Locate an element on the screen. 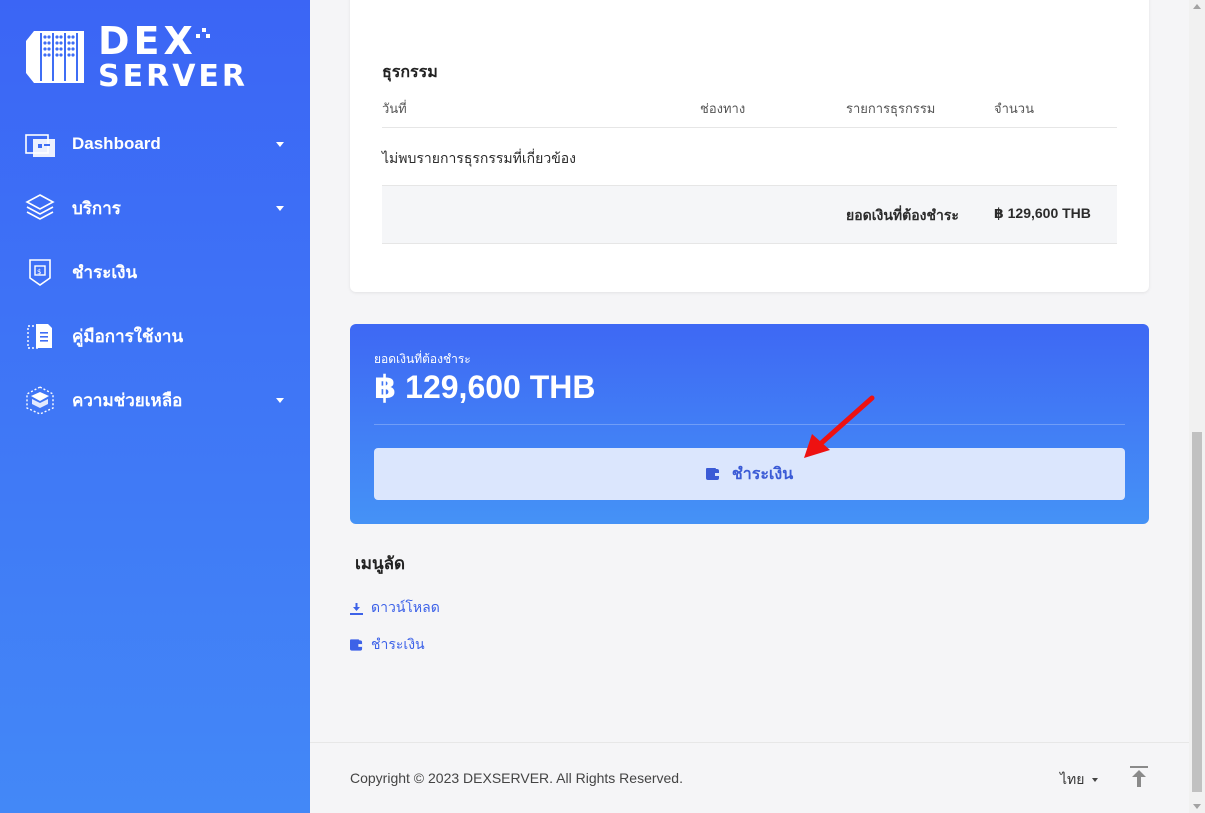  language-label: ไทย is located at coordinates (1072, 779).